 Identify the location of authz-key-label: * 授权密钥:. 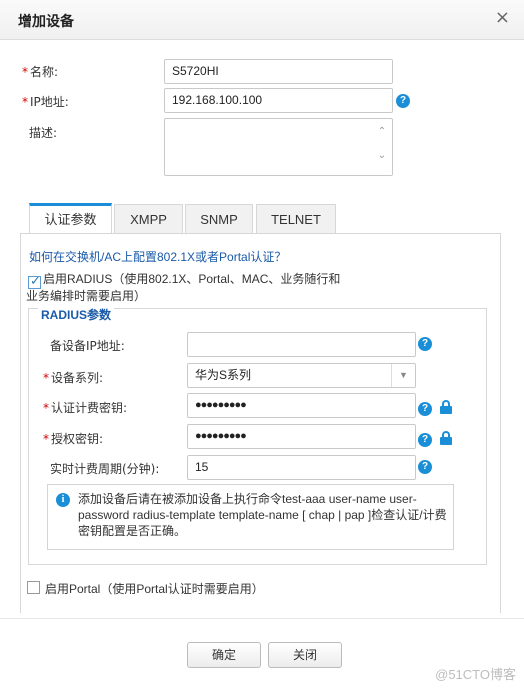
(73, 439).